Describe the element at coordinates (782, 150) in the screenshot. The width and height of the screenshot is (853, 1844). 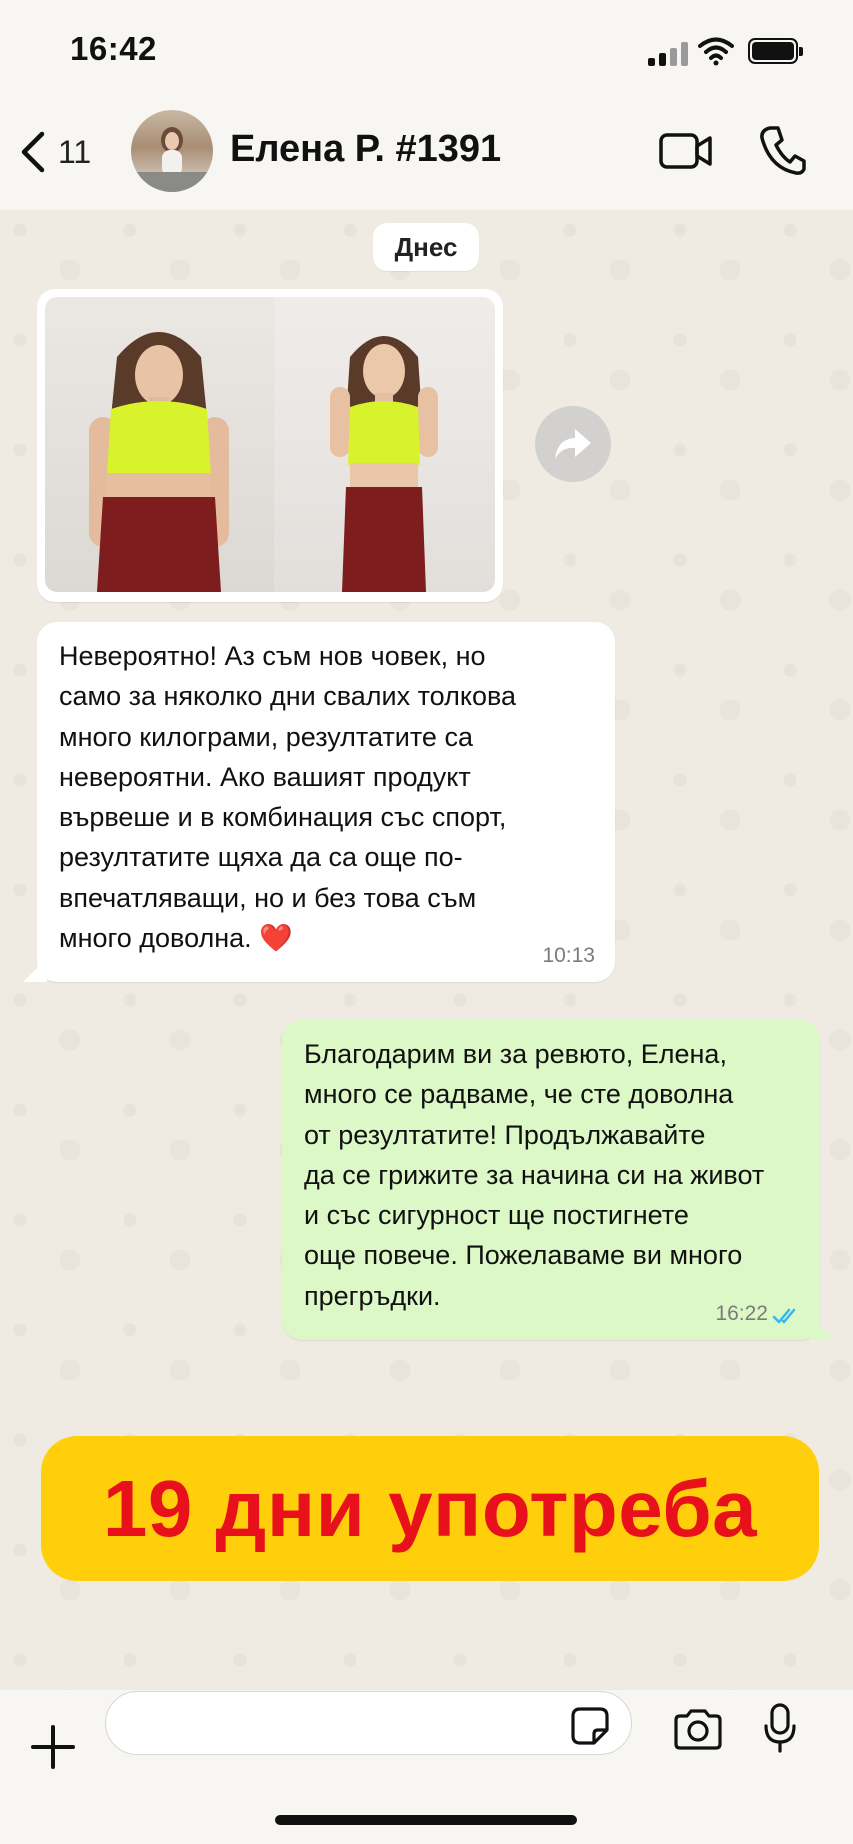
I see `phone-icon` at that location.